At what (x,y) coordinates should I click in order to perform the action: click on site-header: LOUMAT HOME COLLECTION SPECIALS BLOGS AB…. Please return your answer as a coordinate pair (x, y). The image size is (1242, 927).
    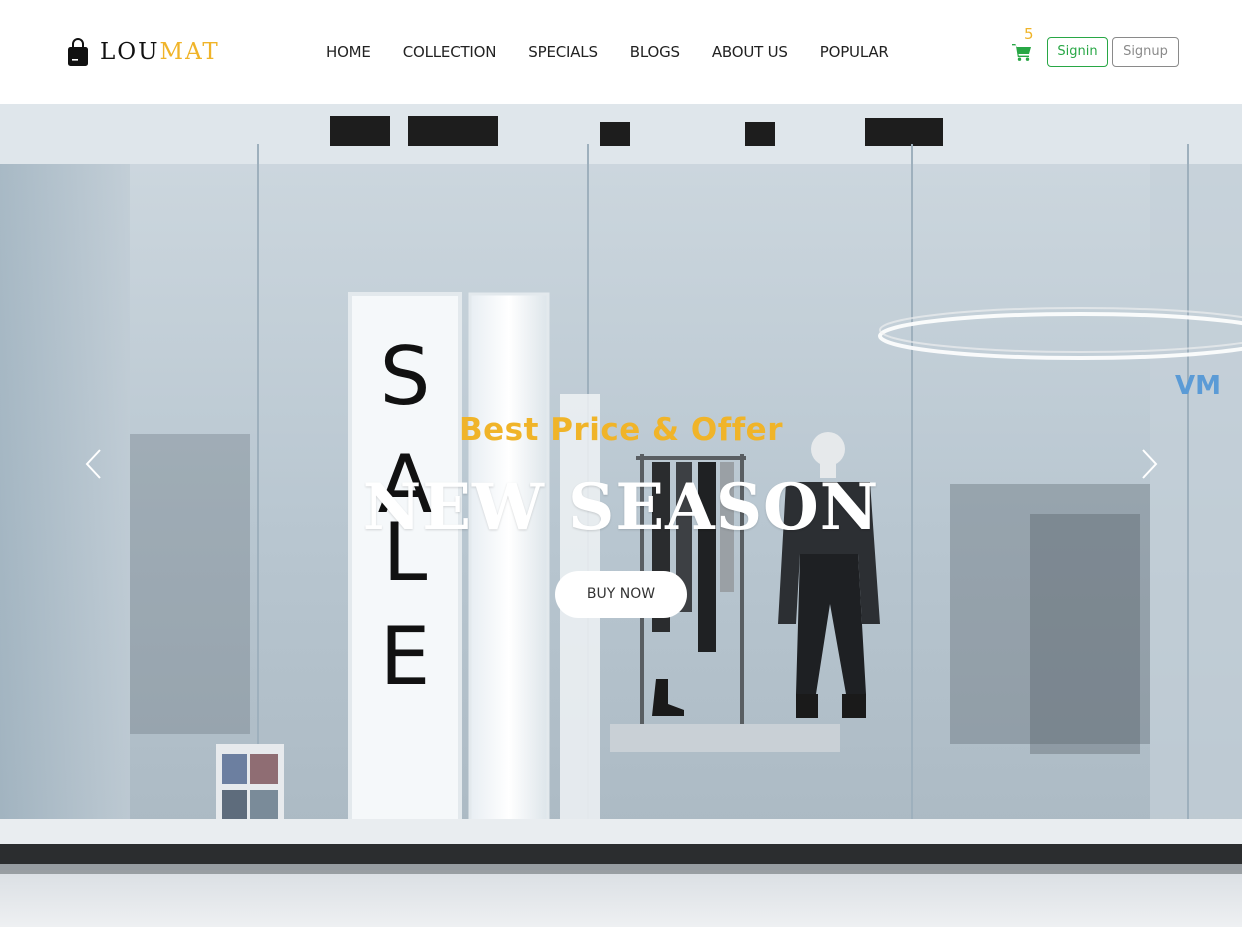
    Looking at the image, I should click on (621, 52).